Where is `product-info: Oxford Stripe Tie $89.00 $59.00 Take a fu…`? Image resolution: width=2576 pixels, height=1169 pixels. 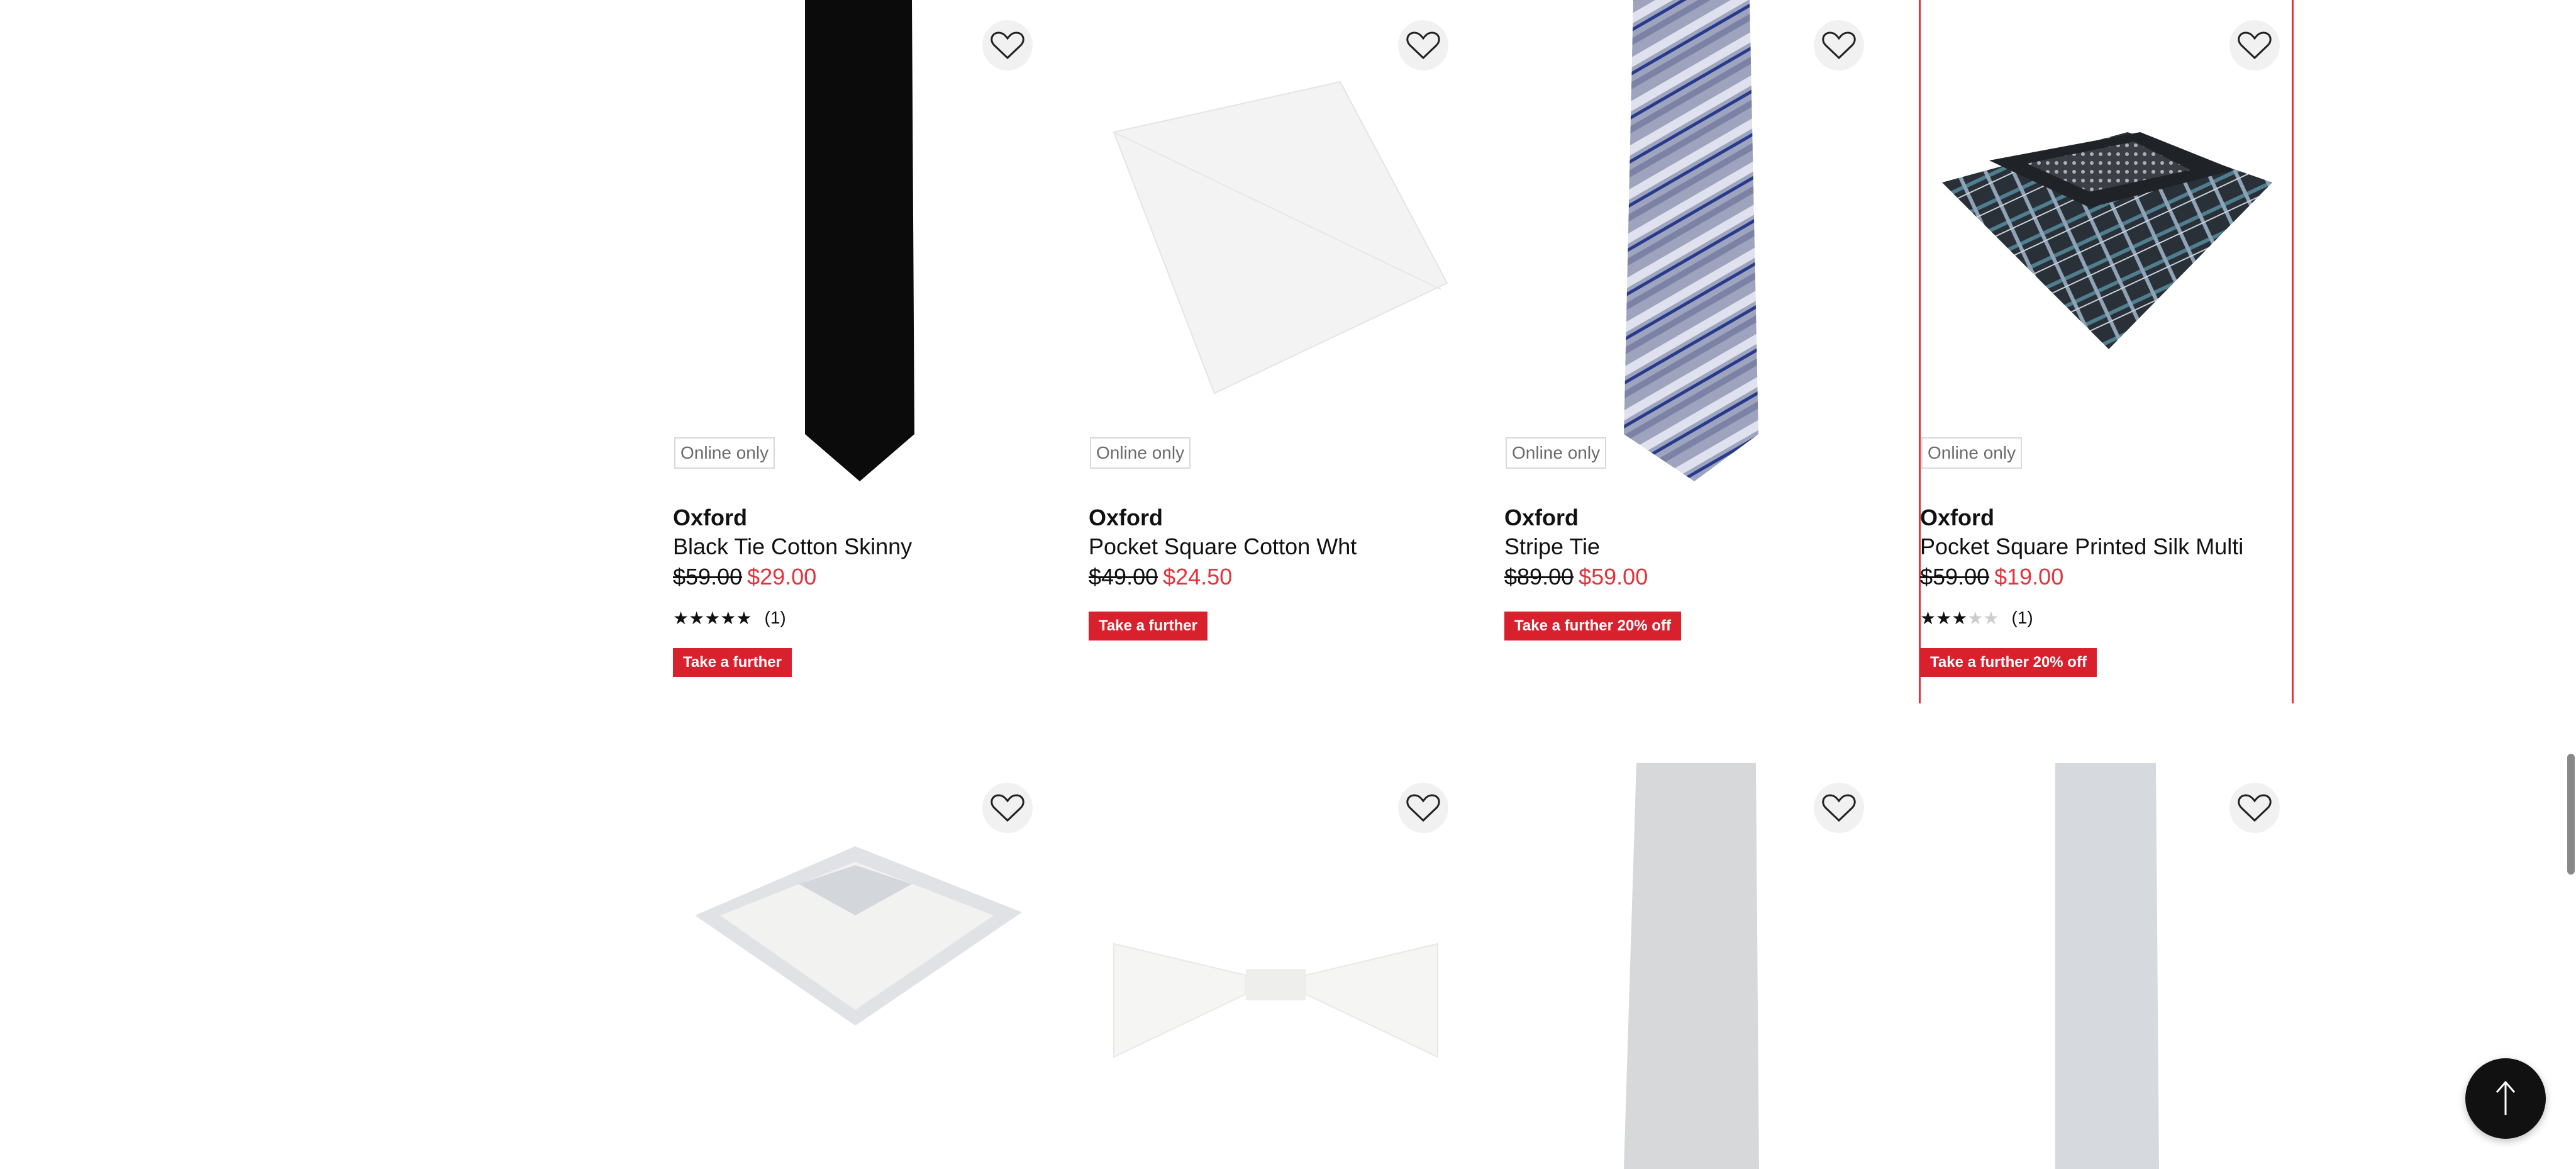 product-info: Oxford Stripe Tie $89.00 $59.00 Take a fu… is located at coordinates (1691, 571).